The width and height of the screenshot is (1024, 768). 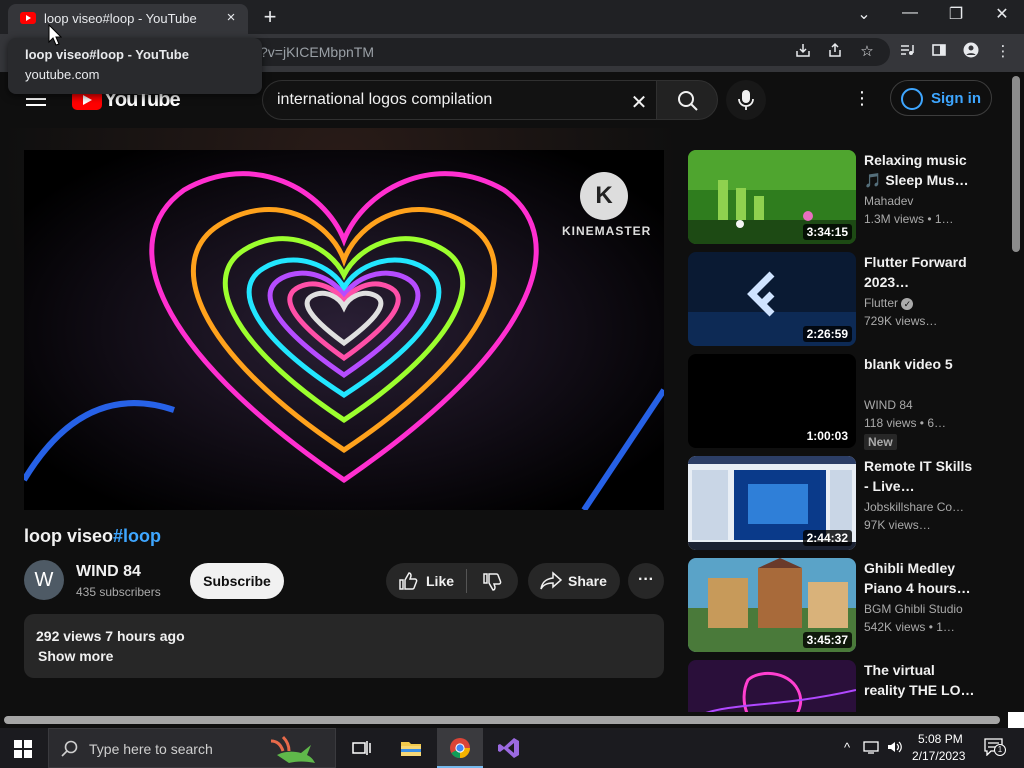 I want to click on search-input, so click(x=447, y=100).